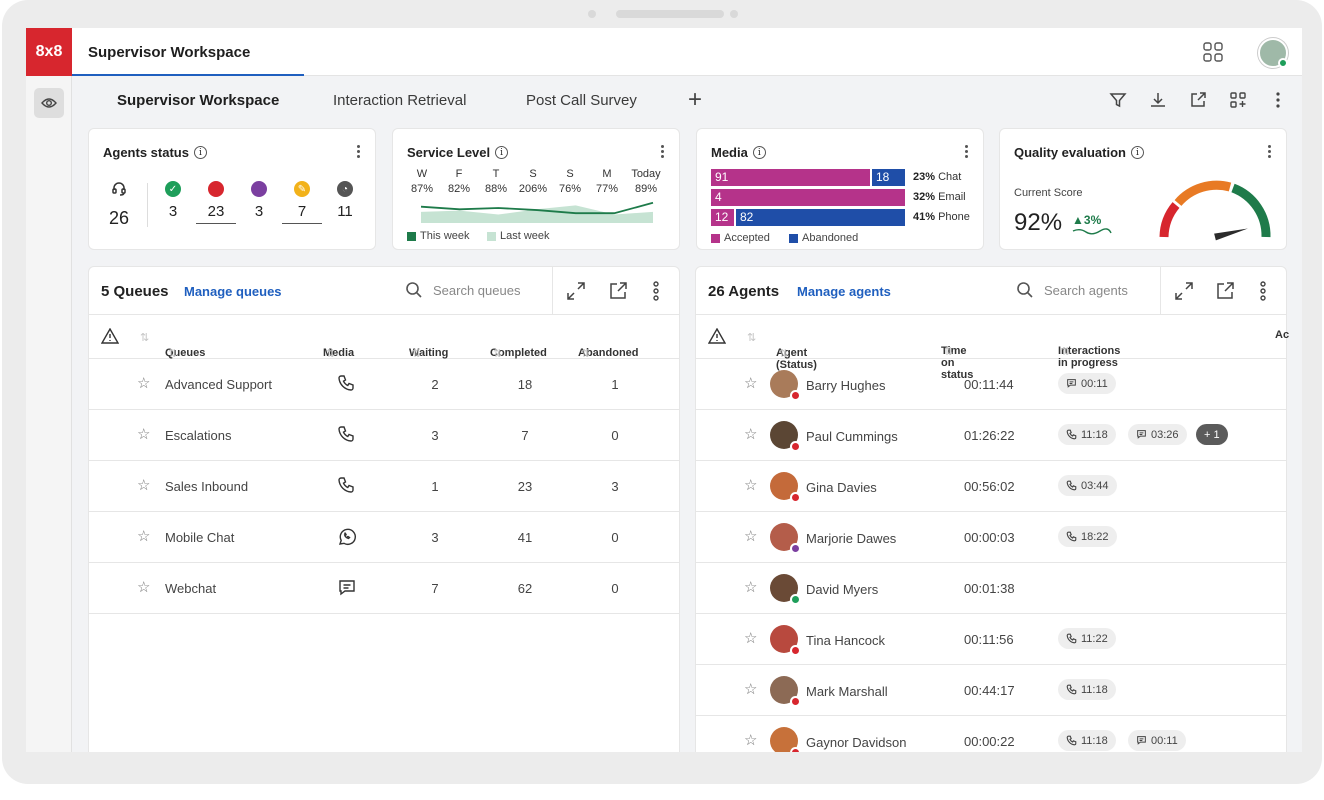 Image resolution: width=1324 pixels, height=800 pixels. I want to click on agent-name: Gina Davies, so click(841, 487).